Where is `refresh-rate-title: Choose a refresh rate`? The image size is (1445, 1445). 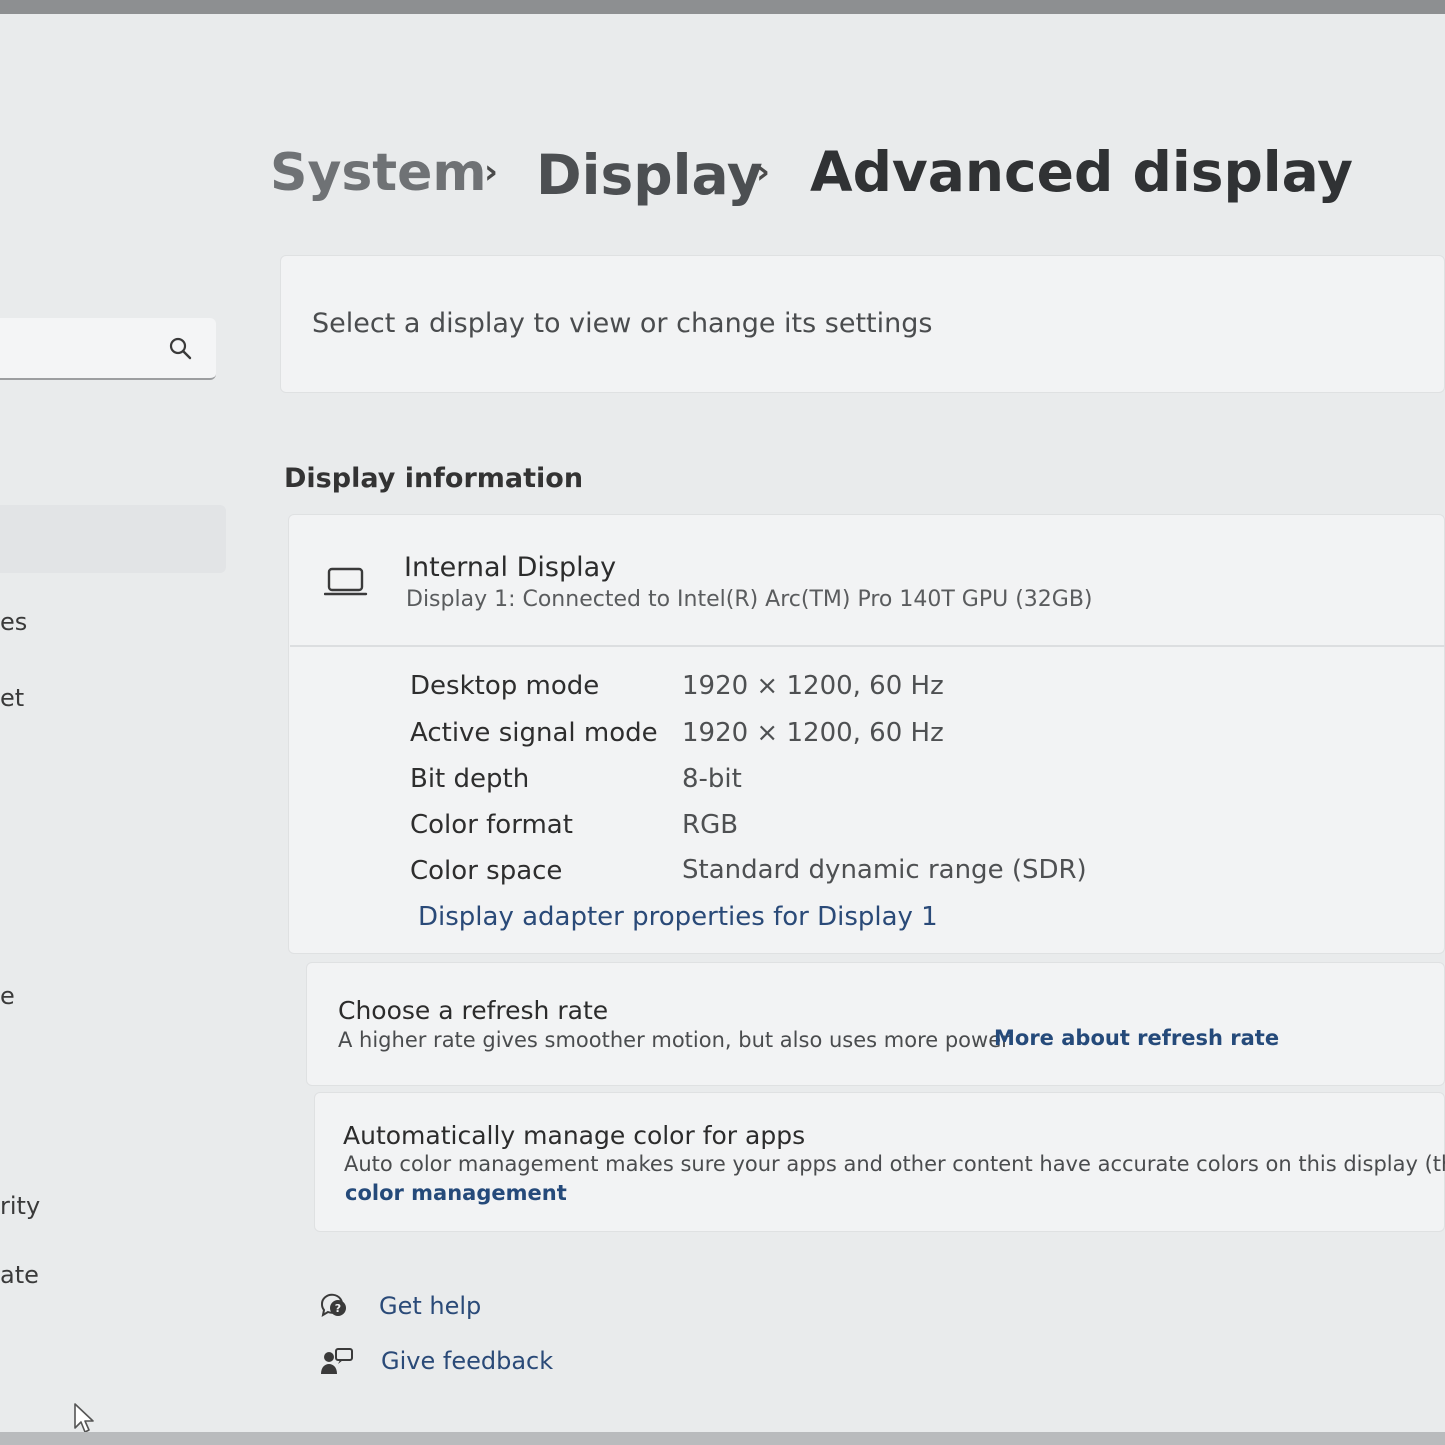
refresh-rate-title: Choose a refresh rate is located at coordinates (473, 1010).